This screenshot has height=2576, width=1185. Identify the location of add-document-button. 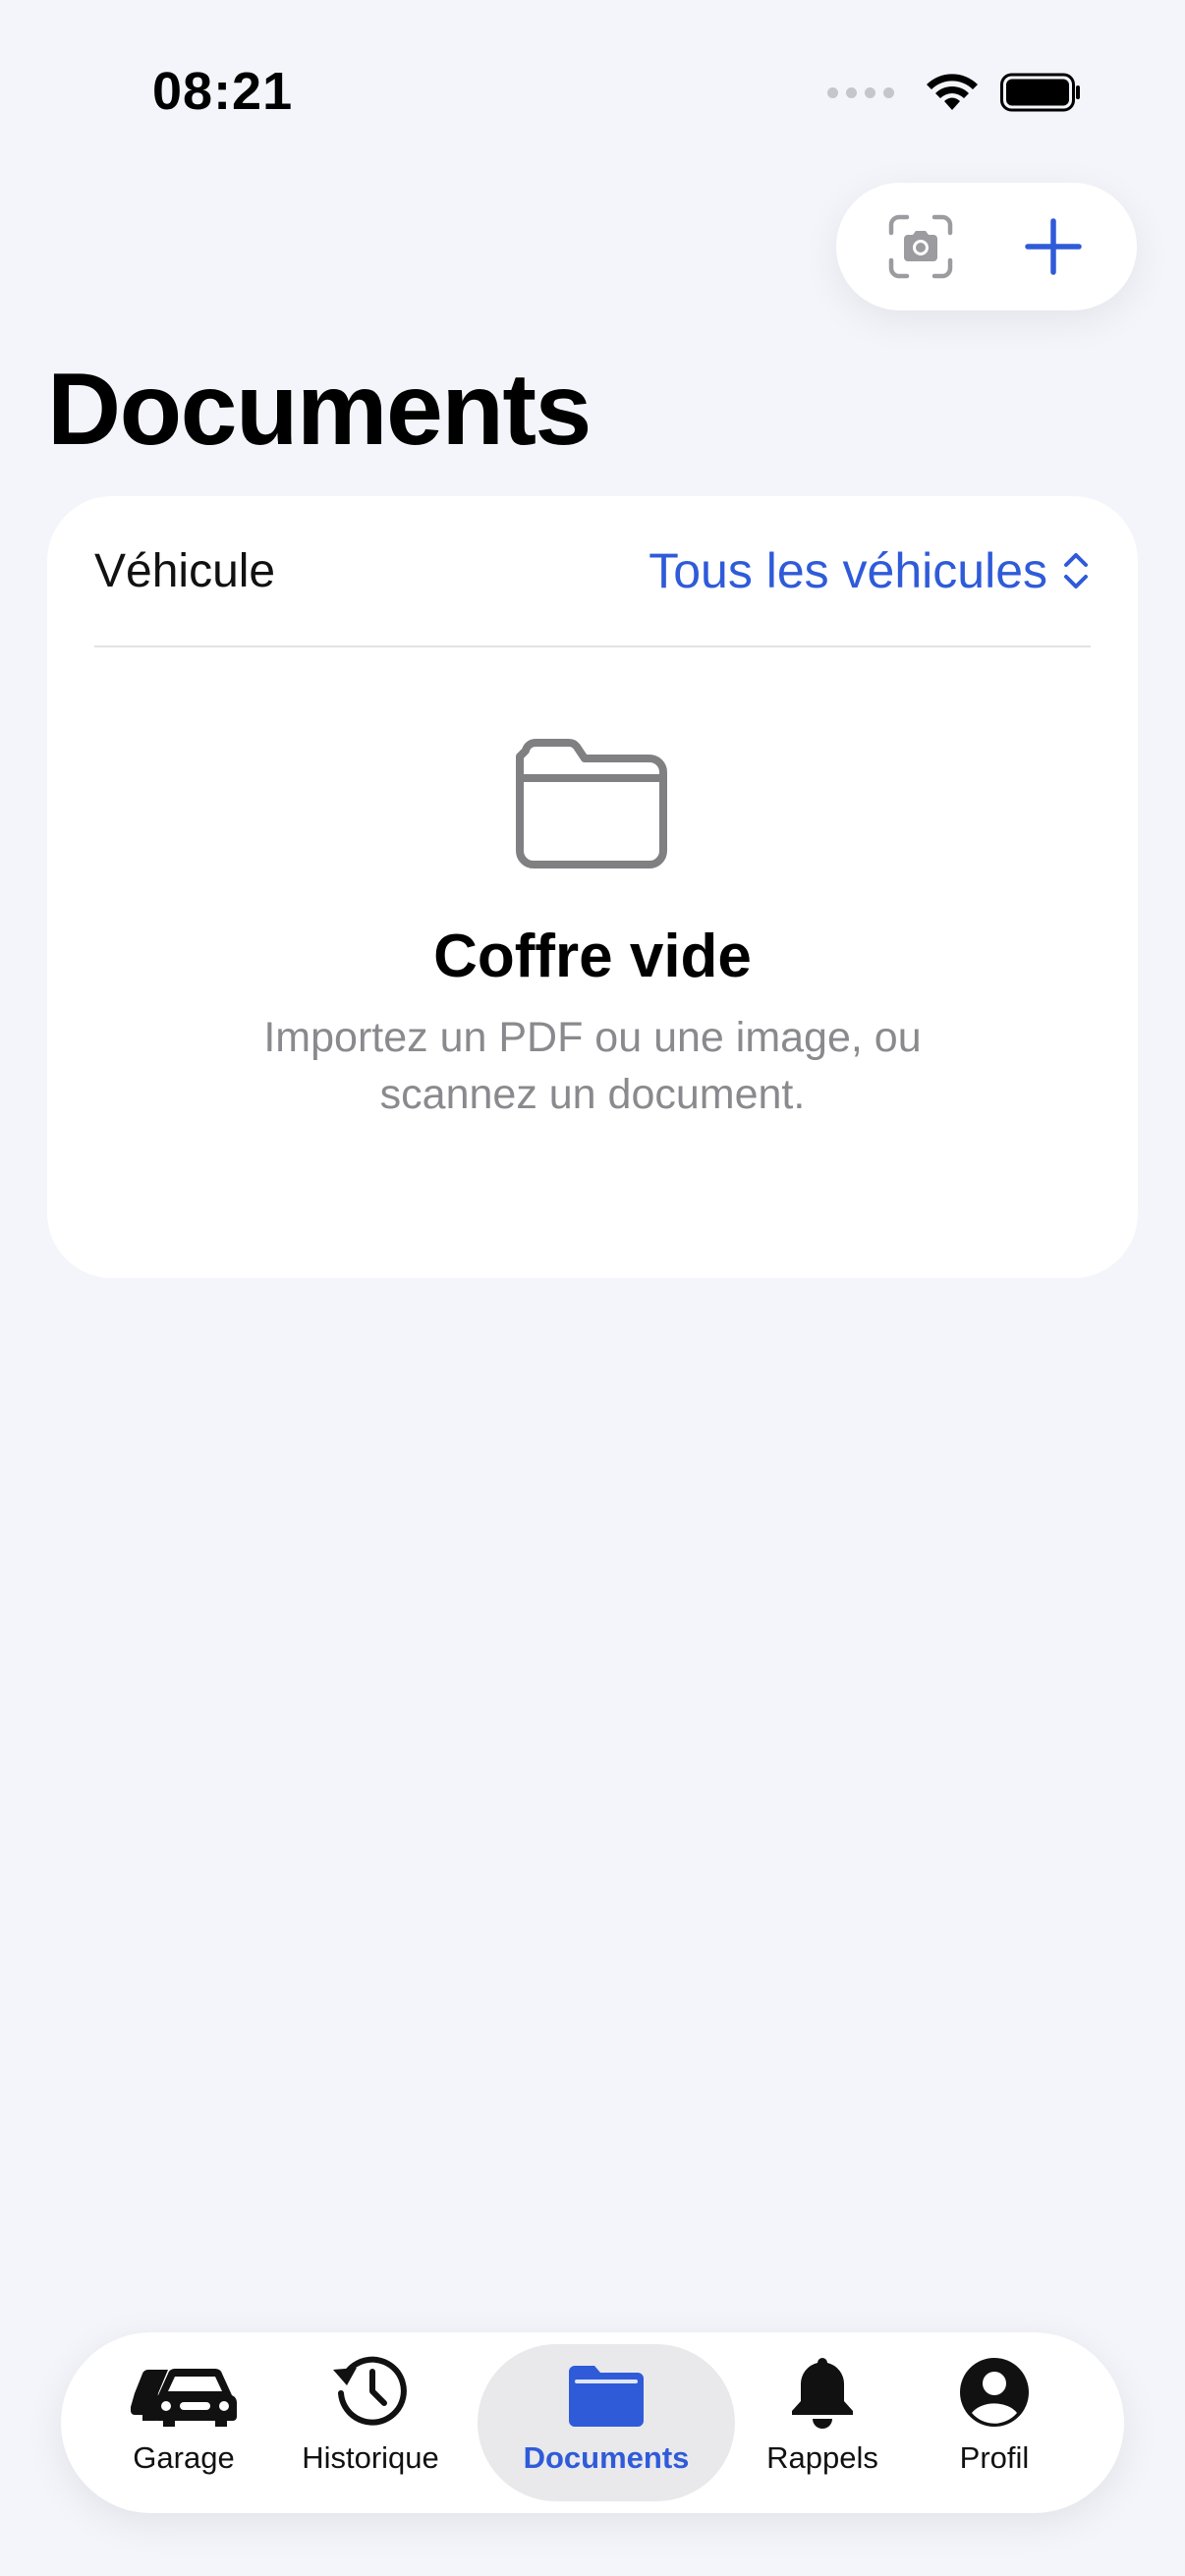
(1053, 246).